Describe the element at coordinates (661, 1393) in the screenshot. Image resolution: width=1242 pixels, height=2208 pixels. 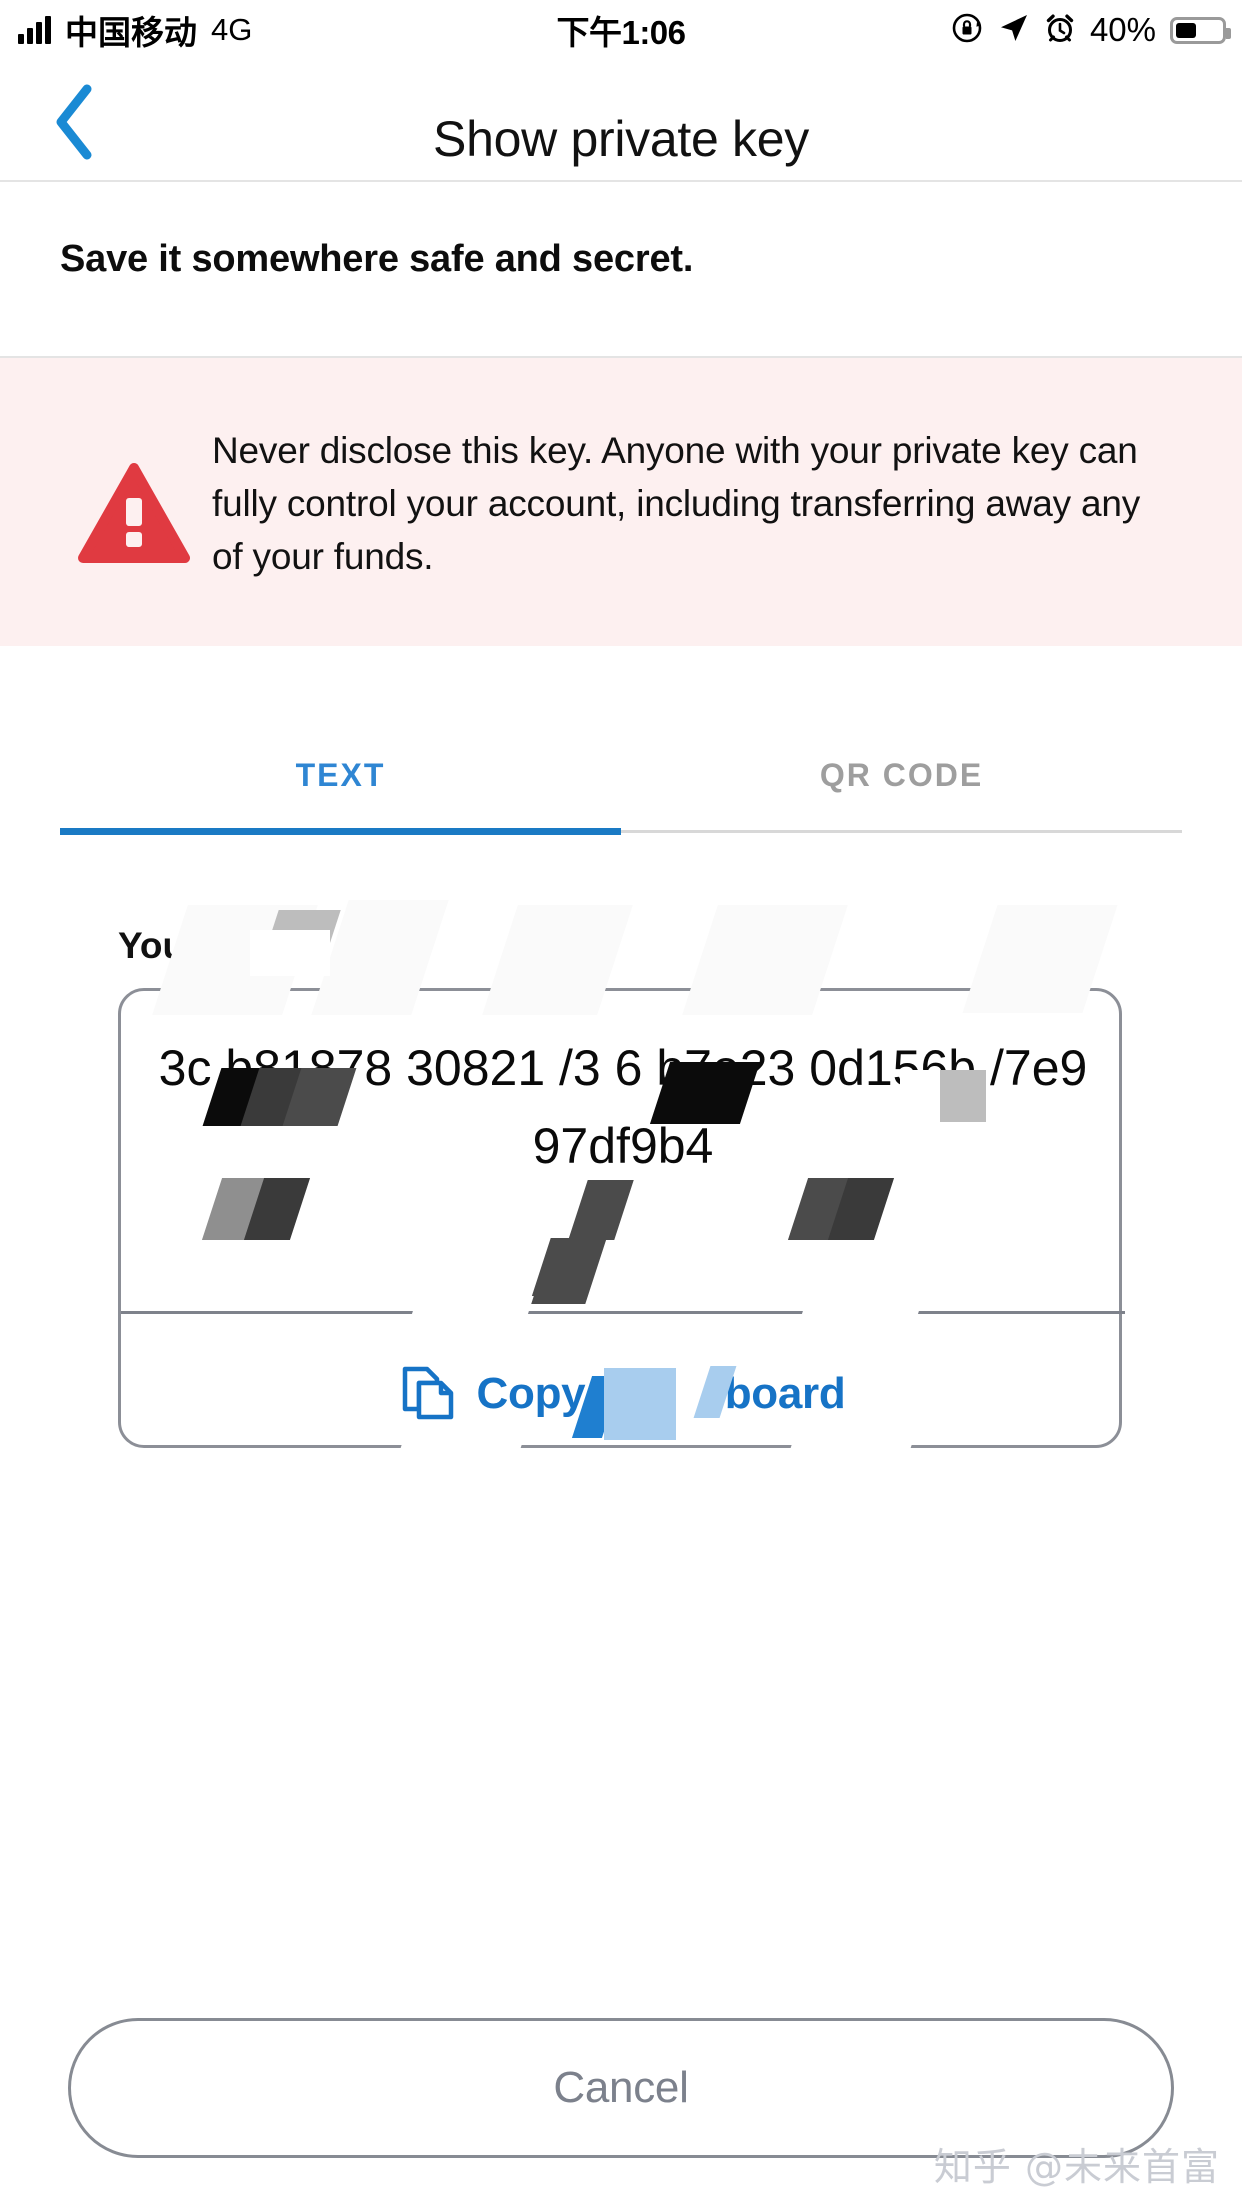
I see `copy-to-clipboard-label: Copy to clipboard` at that location.